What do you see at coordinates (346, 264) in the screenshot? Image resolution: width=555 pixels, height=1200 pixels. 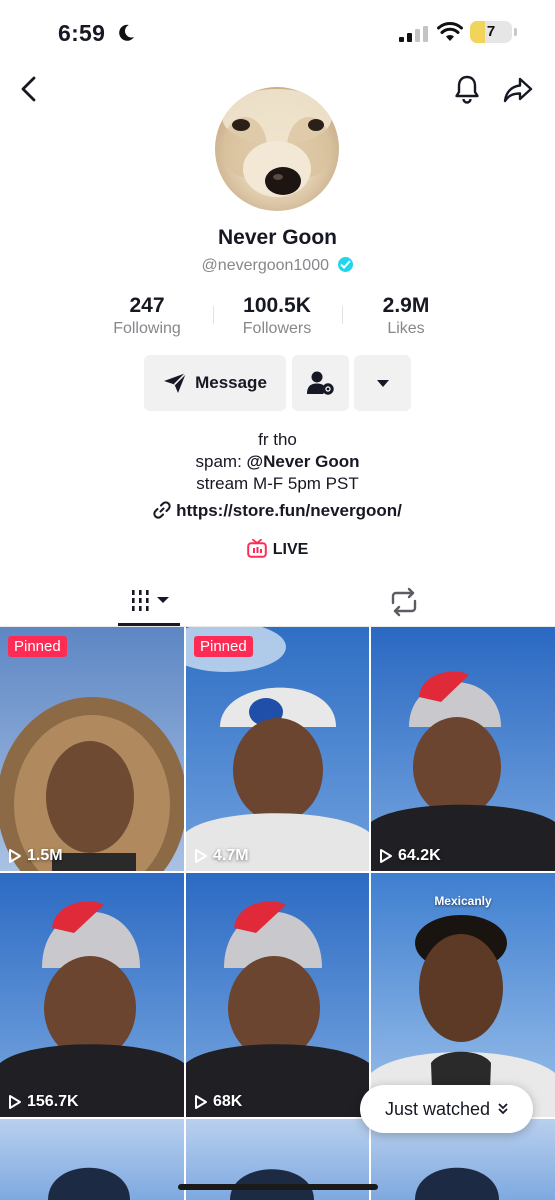 I see `verified-badge-icon` at bounding box center [346, 264].